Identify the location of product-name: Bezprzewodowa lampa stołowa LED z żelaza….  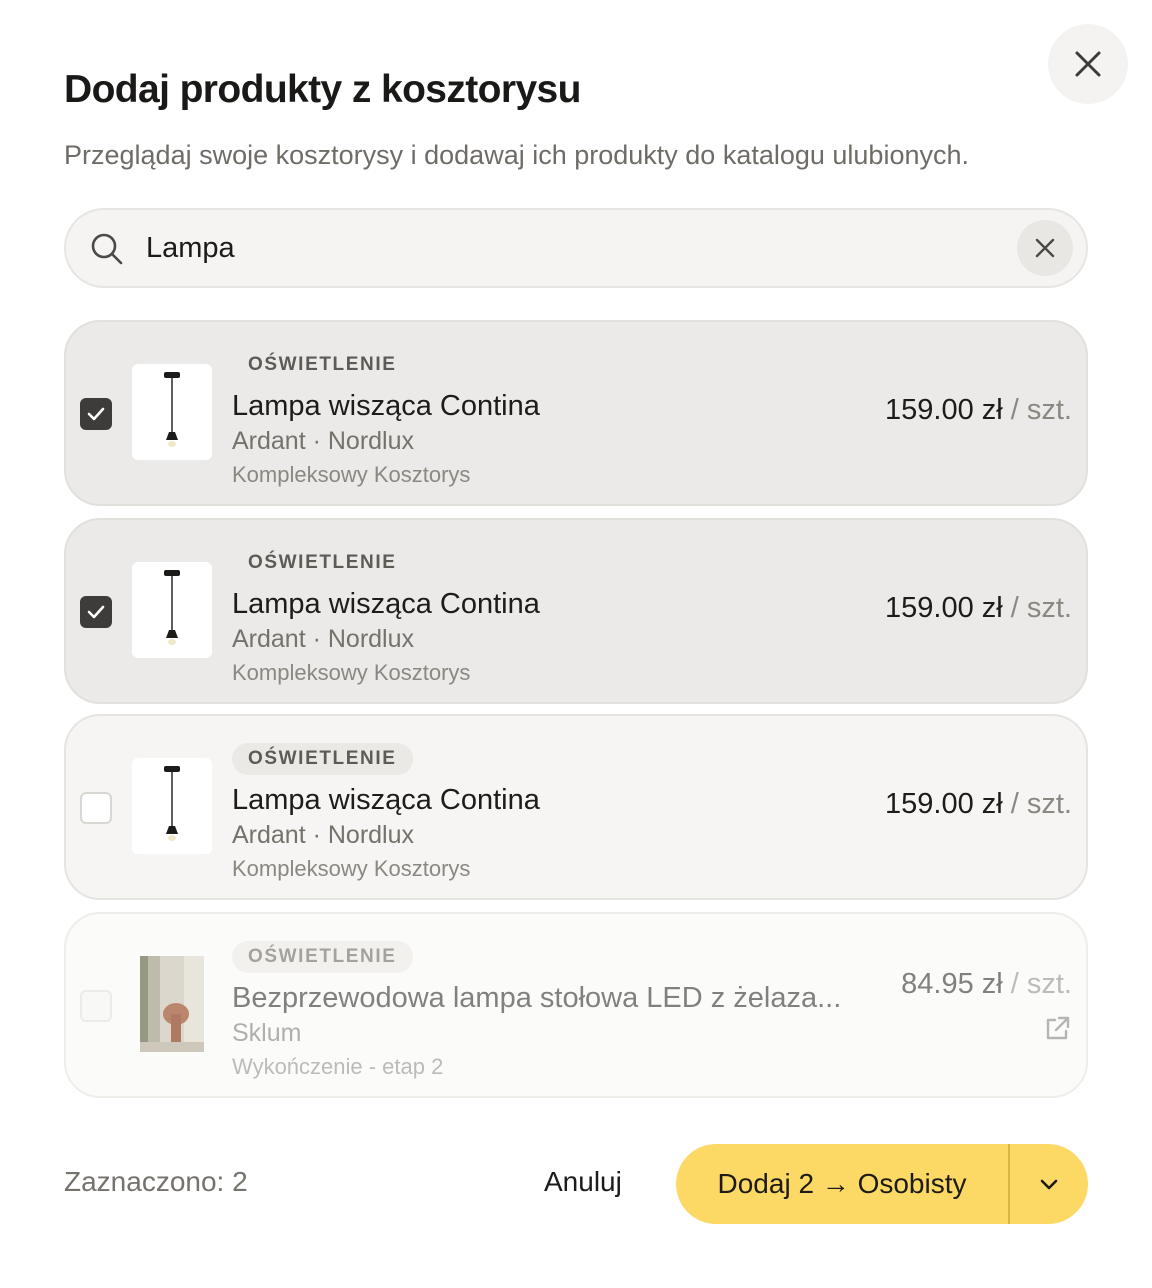
(537, 998).